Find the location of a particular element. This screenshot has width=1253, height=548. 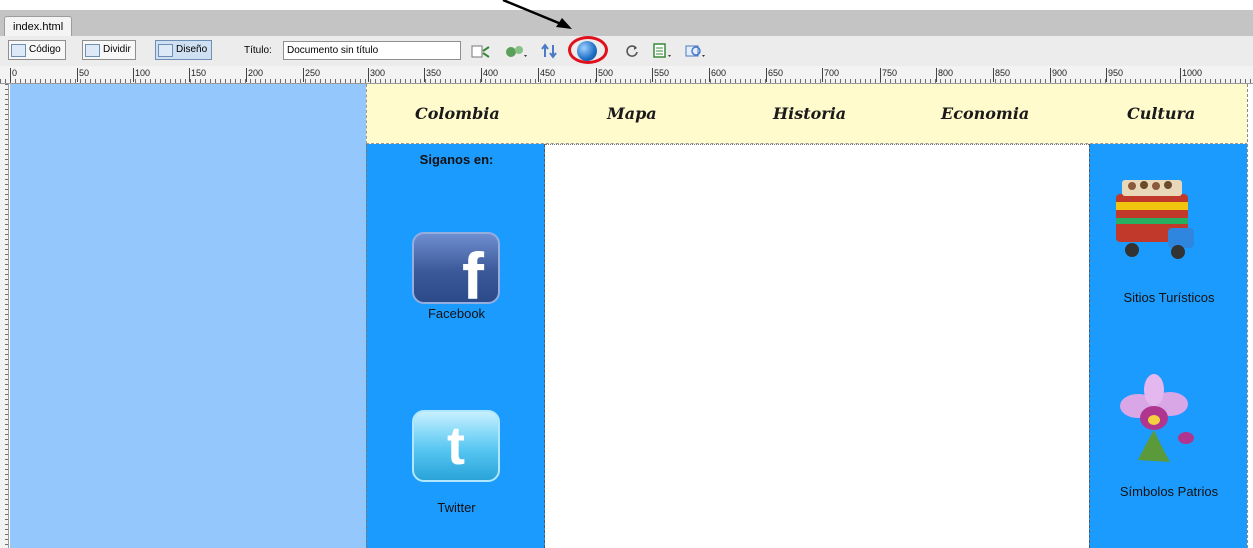

ruler-tick: 950 is located at coordinates (1114, 75).